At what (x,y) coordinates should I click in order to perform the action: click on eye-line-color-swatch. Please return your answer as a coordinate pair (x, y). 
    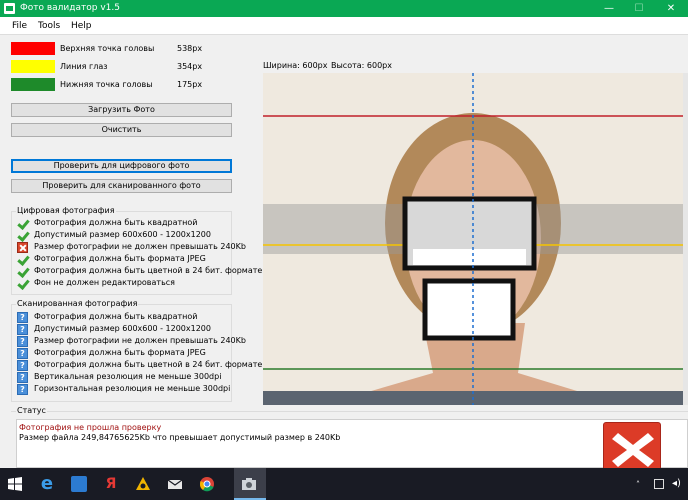
    Looking at the image, I should click on (33, 66).